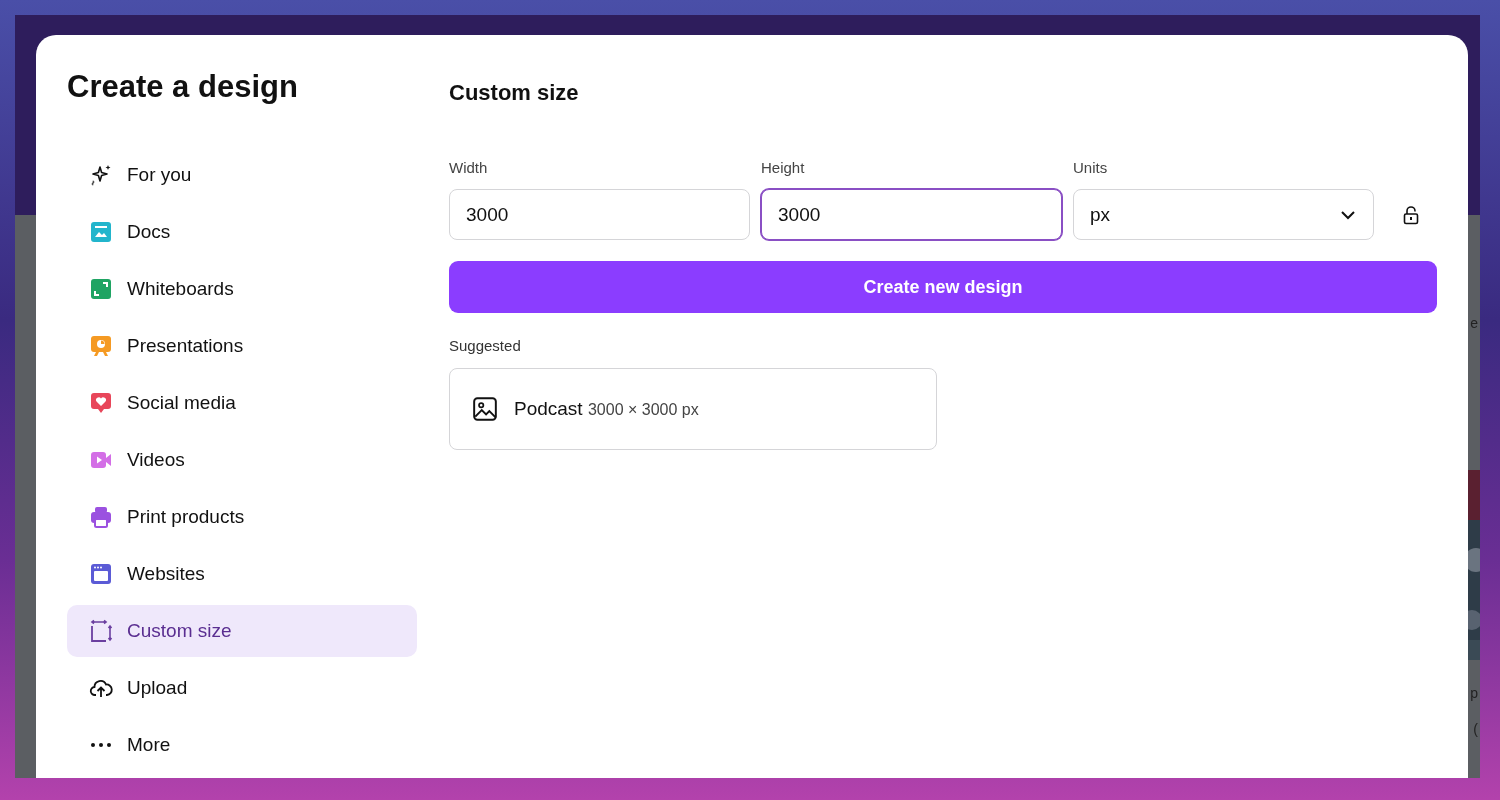 The height and width of the screenshot is (800, 1500). I want to click on printer-icon, so click(101, 517).